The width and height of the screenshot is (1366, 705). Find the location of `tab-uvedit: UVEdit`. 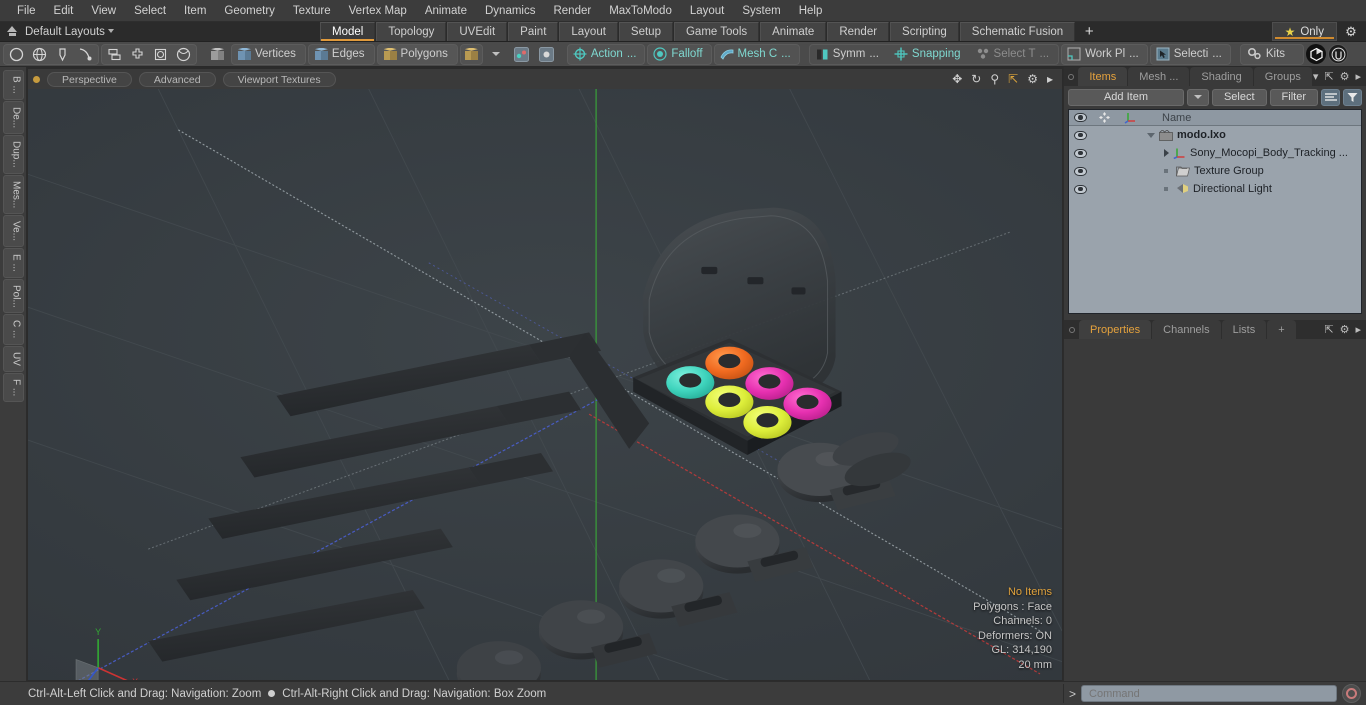

tab-uvedit: UVEdit is located at coordinates (477, 31).